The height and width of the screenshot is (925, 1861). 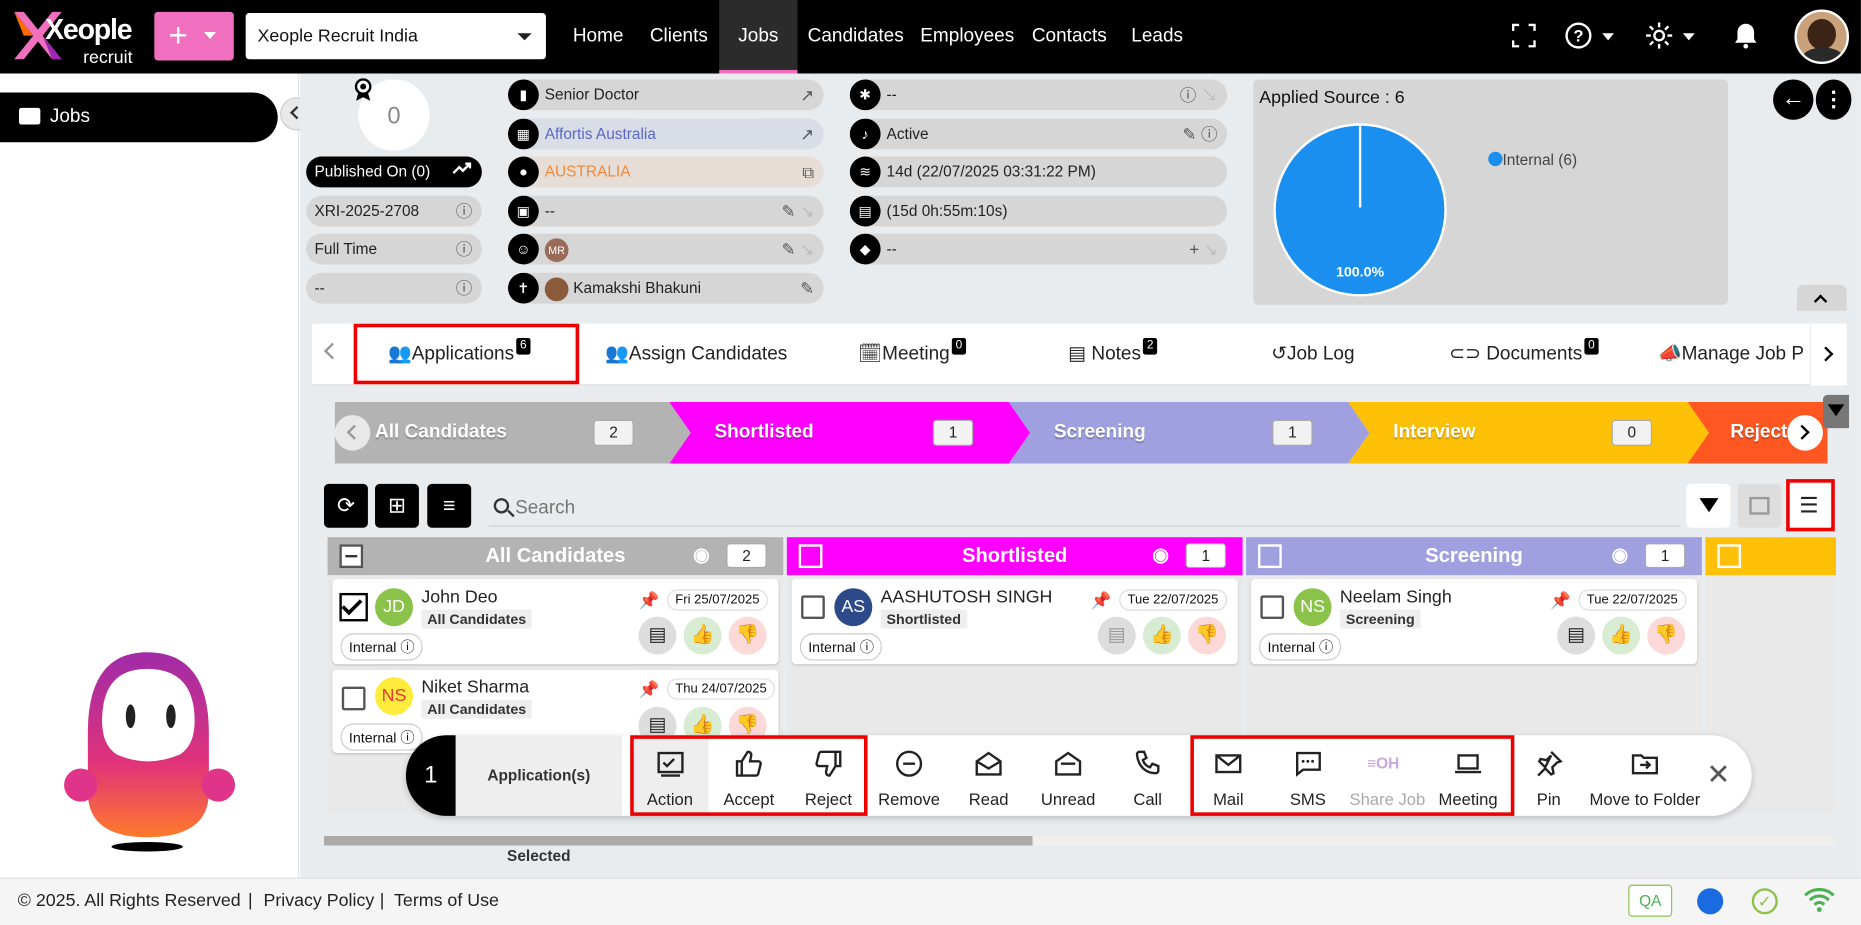 I want to click on refresh-button: ⟳, so click(x=345, y=505).